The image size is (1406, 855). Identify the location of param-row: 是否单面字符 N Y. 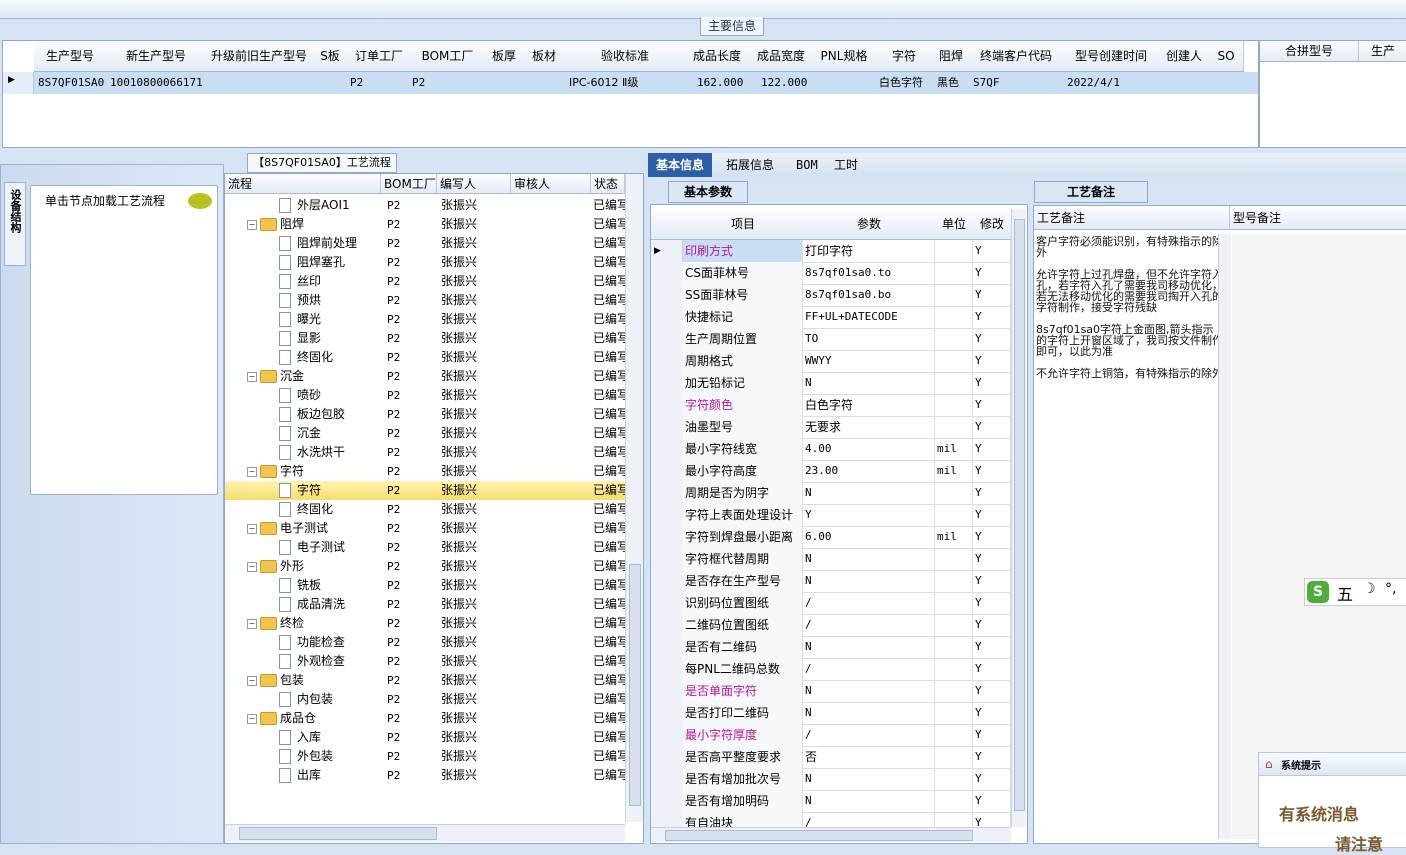
(831, 691).